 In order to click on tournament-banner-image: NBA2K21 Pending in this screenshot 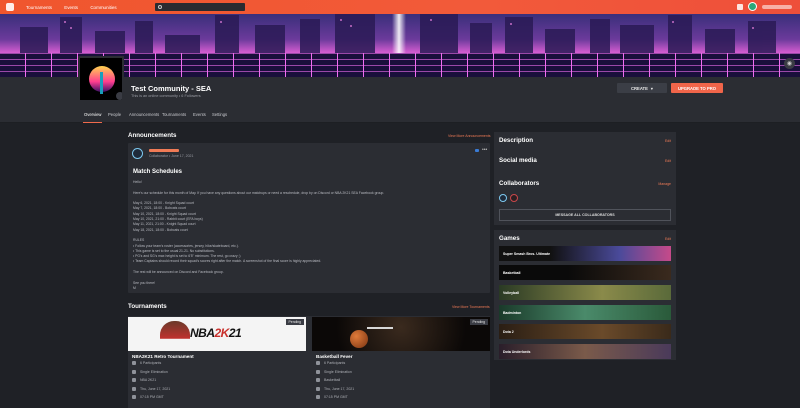, I will do `click(217, 334)`.